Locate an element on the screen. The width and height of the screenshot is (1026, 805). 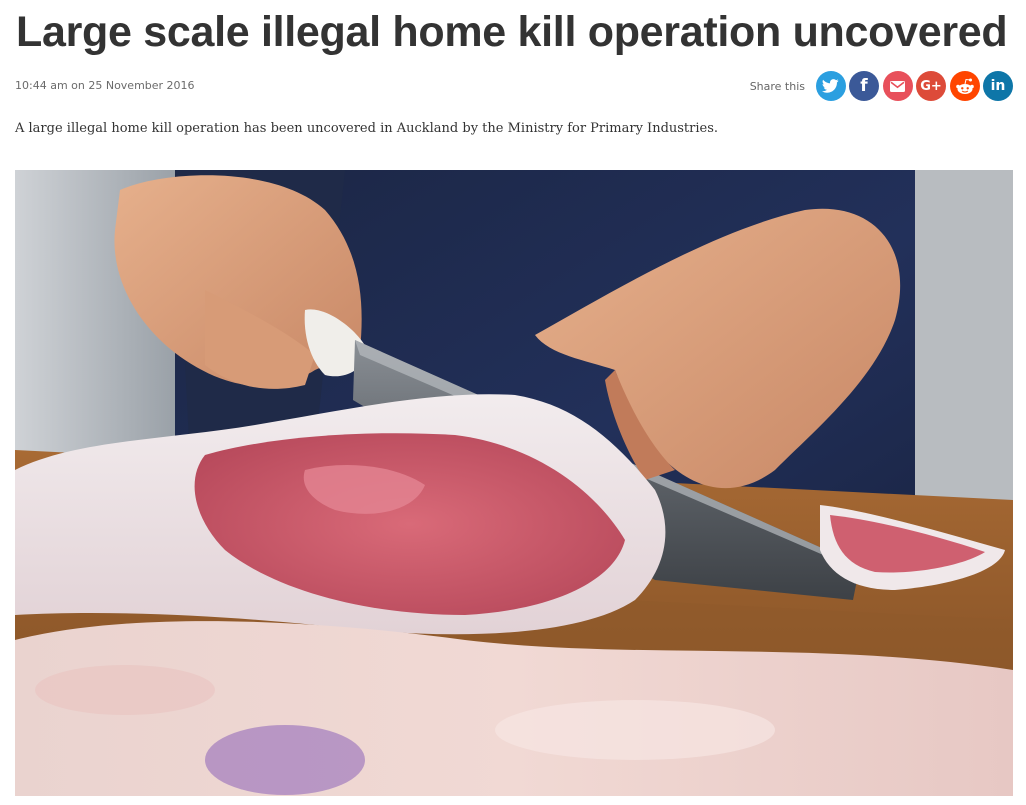
share-reddit-button is located at coordinates (964, 86).